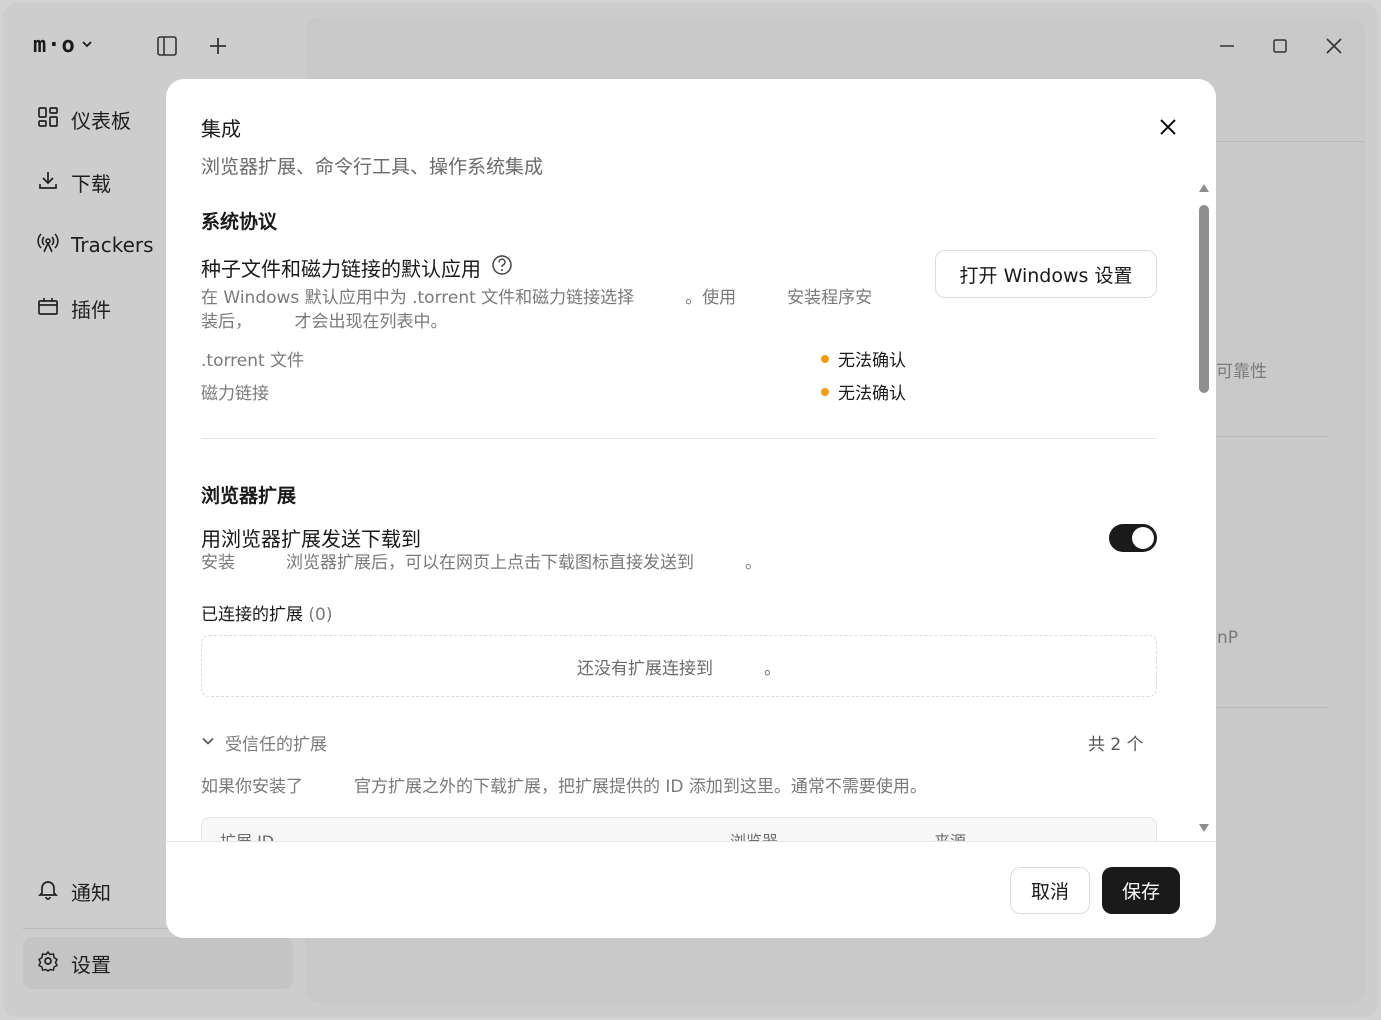  I want to click on sidebar-item-label: 设置, so click(91, 964).